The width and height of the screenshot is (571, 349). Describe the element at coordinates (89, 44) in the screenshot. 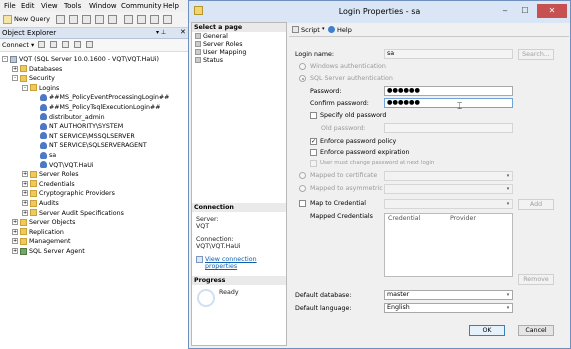

I see `refresh-icon` at that location.